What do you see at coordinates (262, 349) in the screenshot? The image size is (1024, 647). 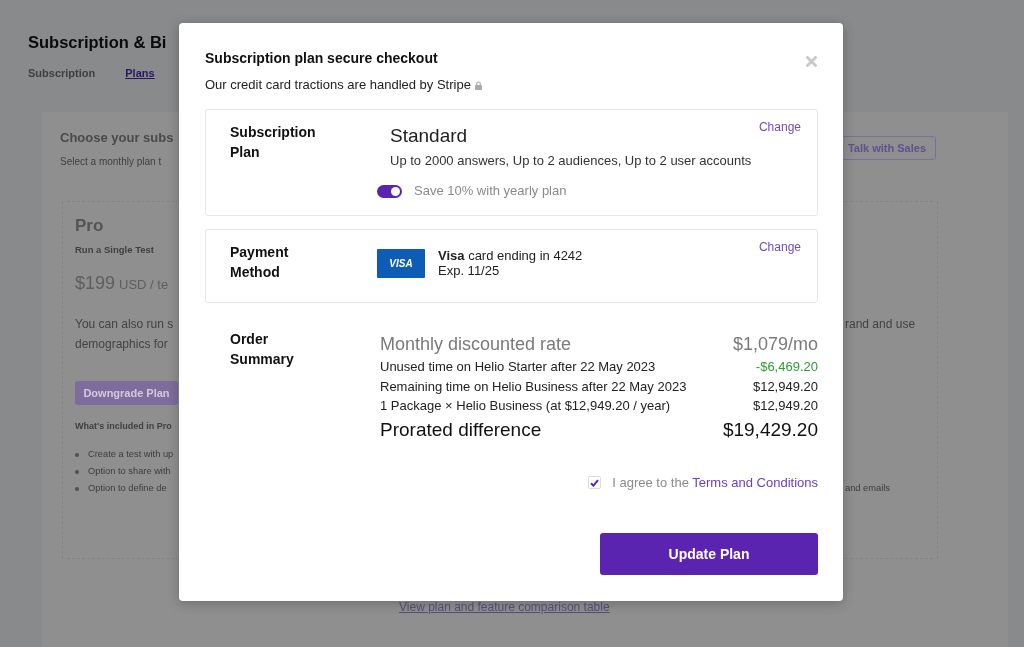 I see `section-label: Order Summary` at bounding box center [262, 349].